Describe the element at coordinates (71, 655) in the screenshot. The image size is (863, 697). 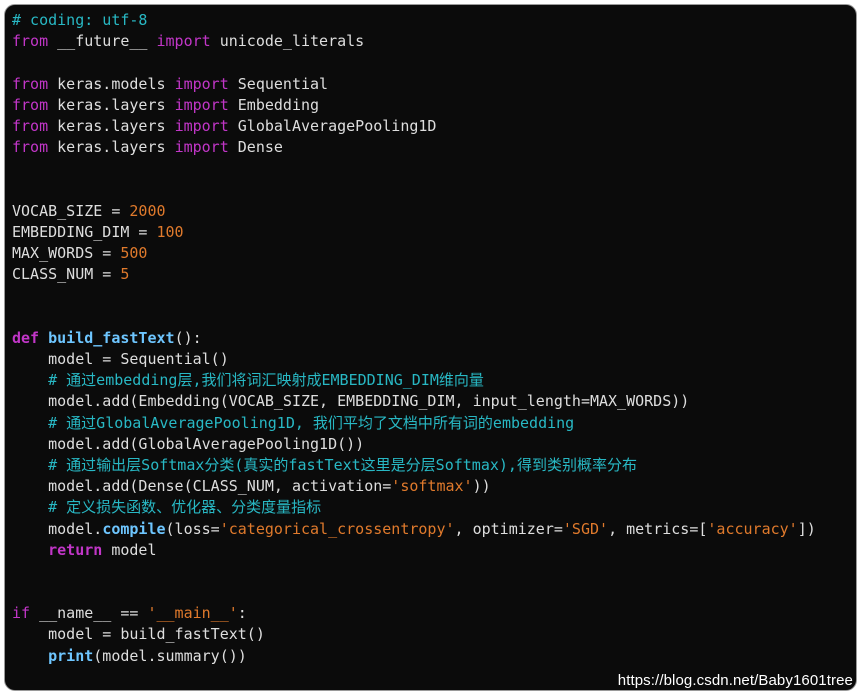
I see `code-token-function-name: print` at that location.